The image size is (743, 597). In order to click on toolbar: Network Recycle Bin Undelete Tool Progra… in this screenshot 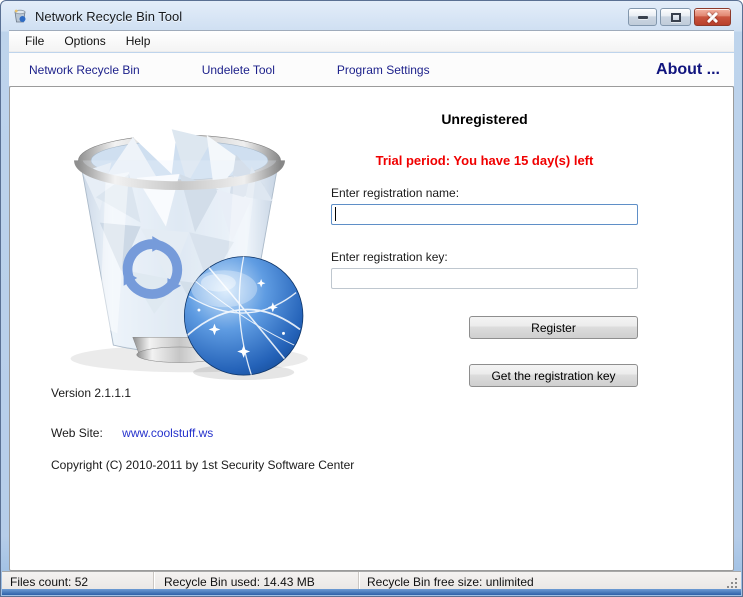, I will do `click(371, 69)`.